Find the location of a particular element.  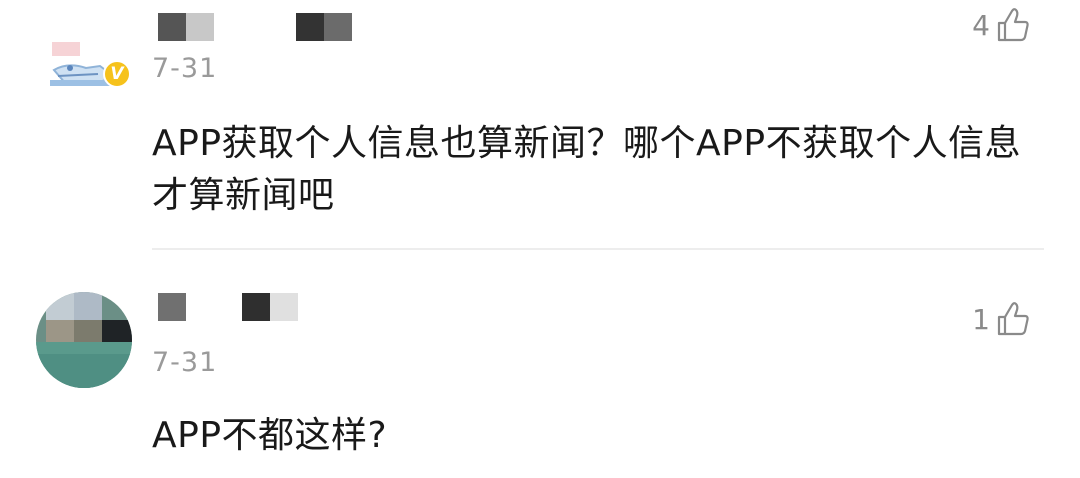

comment-text: APP不都这样? is located at coordinates (270, 435).